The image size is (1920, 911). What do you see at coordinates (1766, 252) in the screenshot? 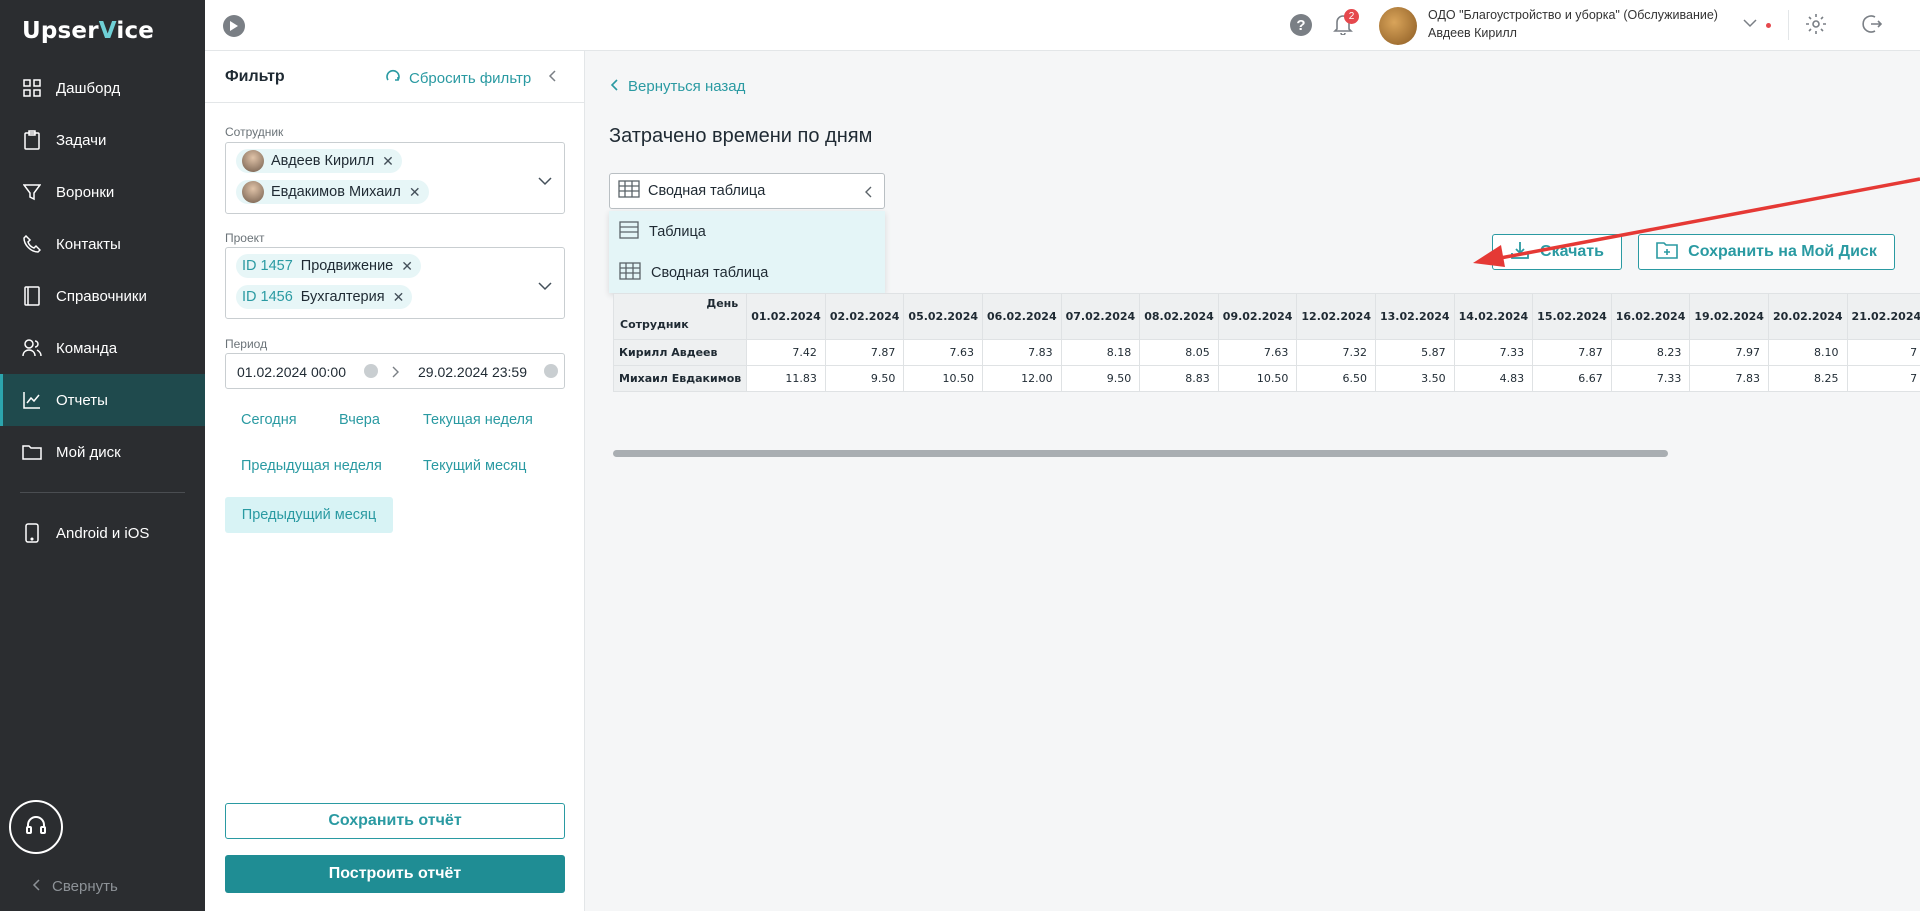
I see `save-to-disk-button: Сохранить на Мой Диск` at bounding box center [1766, 252].